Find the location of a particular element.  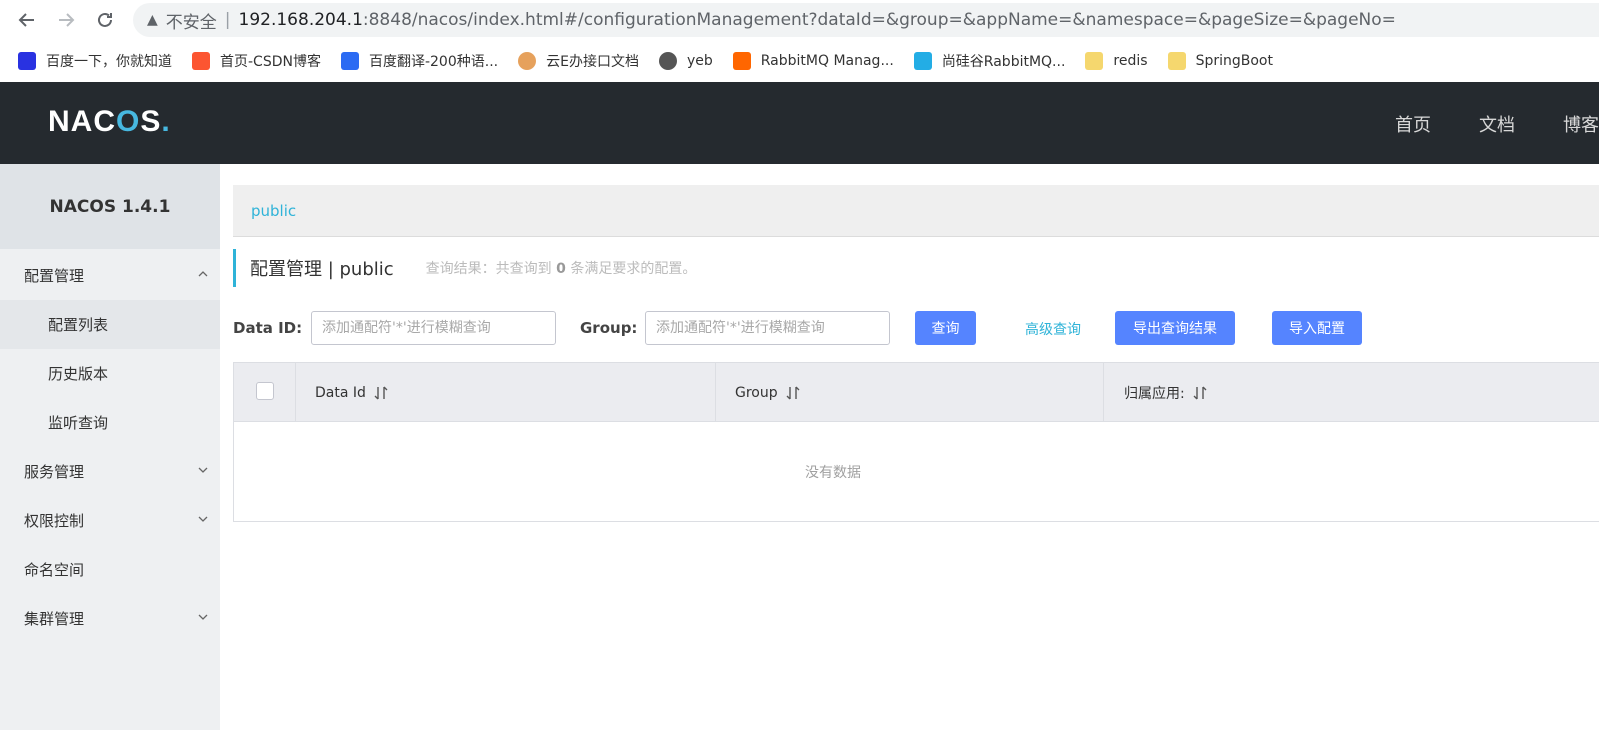

doc-icon is located at coordinates (527, 61).